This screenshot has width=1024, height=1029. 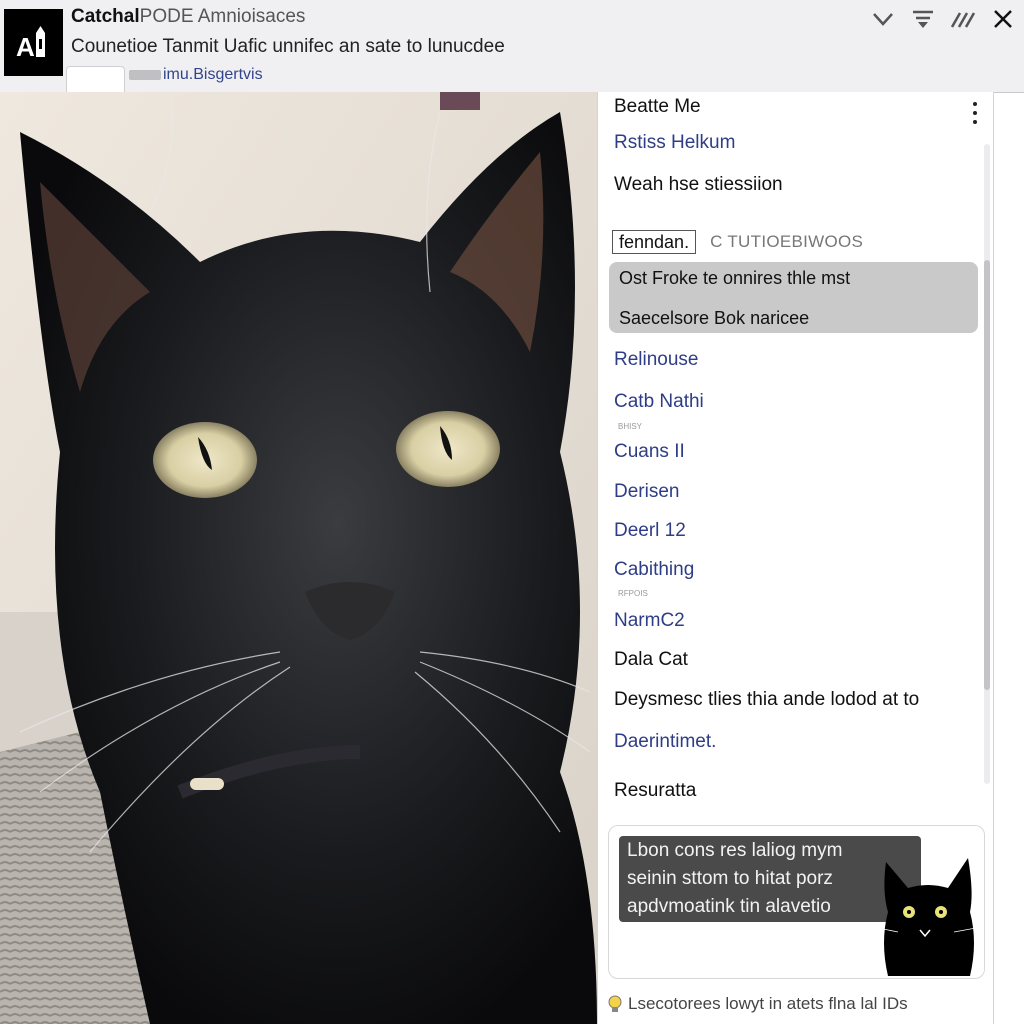 What do you see at coordinates (105, 16) in the screenshot?
I see `app-title-bold: Catchal` at bounding box center [105, 16].